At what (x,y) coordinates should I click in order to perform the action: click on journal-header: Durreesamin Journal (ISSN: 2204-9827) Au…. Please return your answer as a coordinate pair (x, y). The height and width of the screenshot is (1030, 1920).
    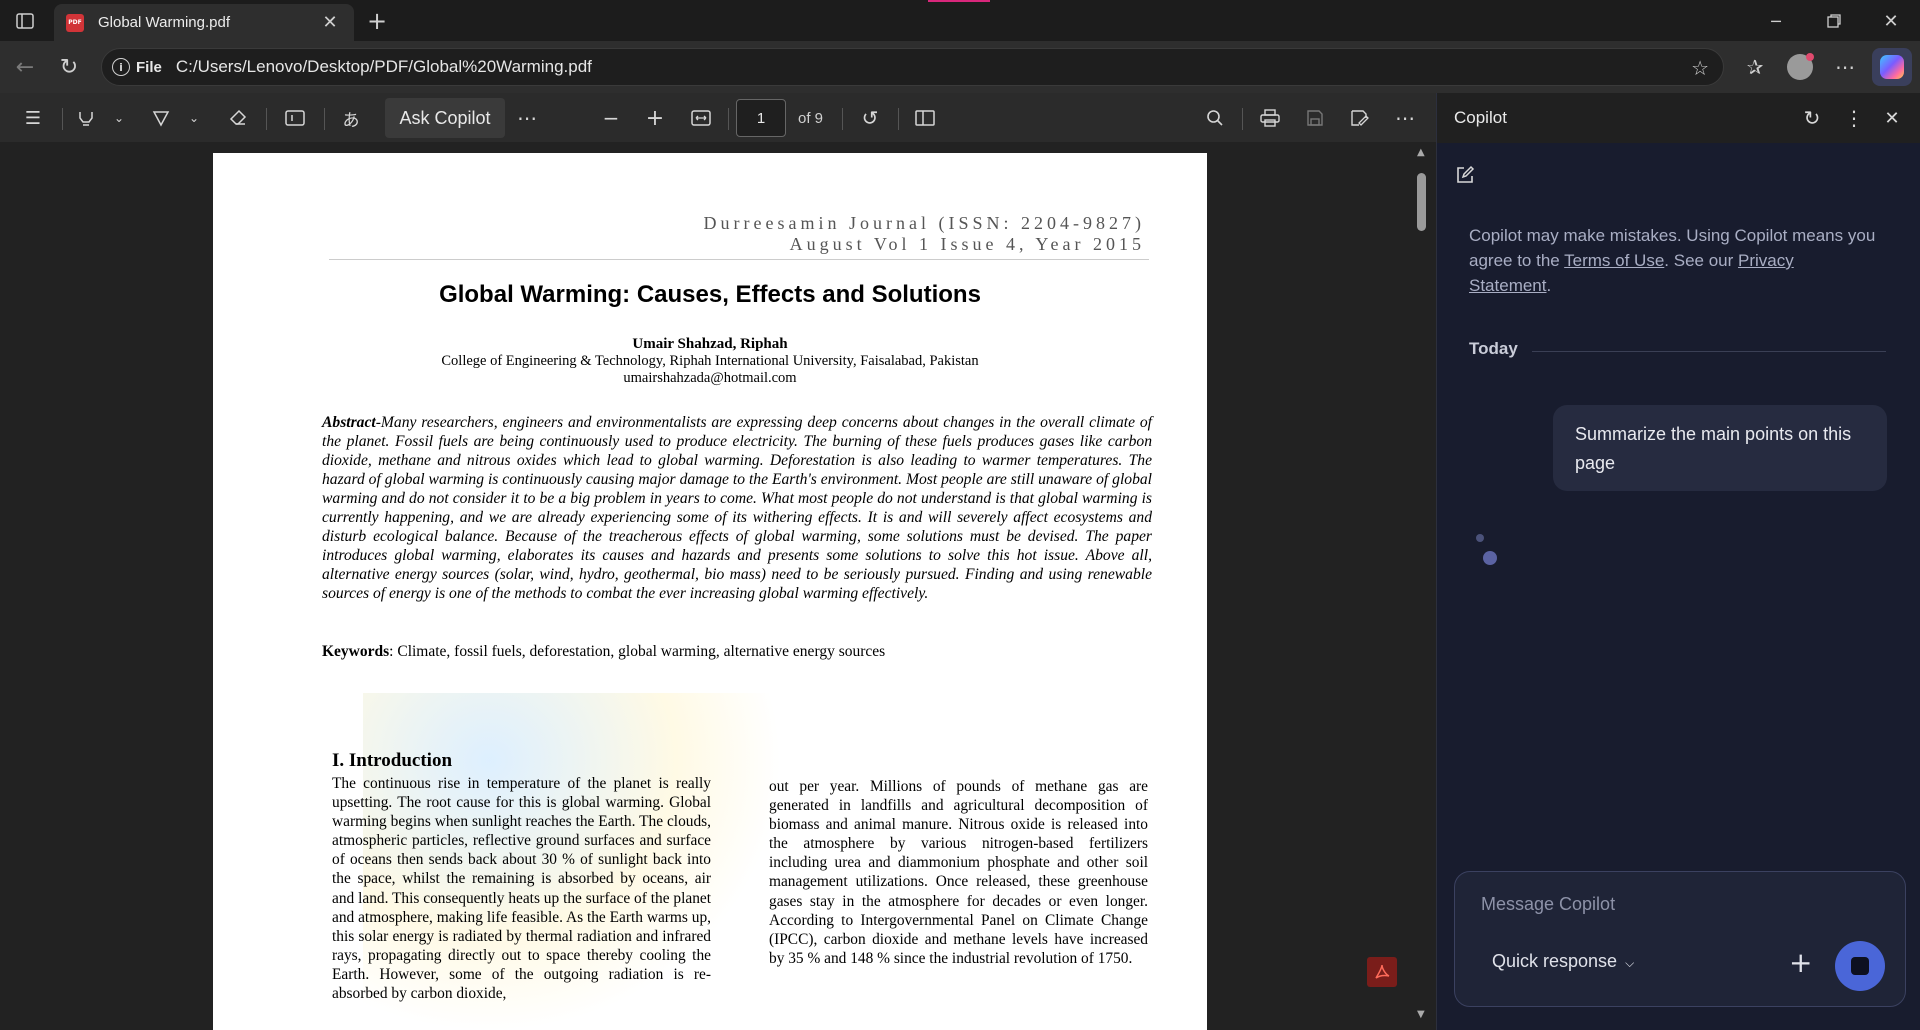
    Looking at the image, I should click on (924, 234).